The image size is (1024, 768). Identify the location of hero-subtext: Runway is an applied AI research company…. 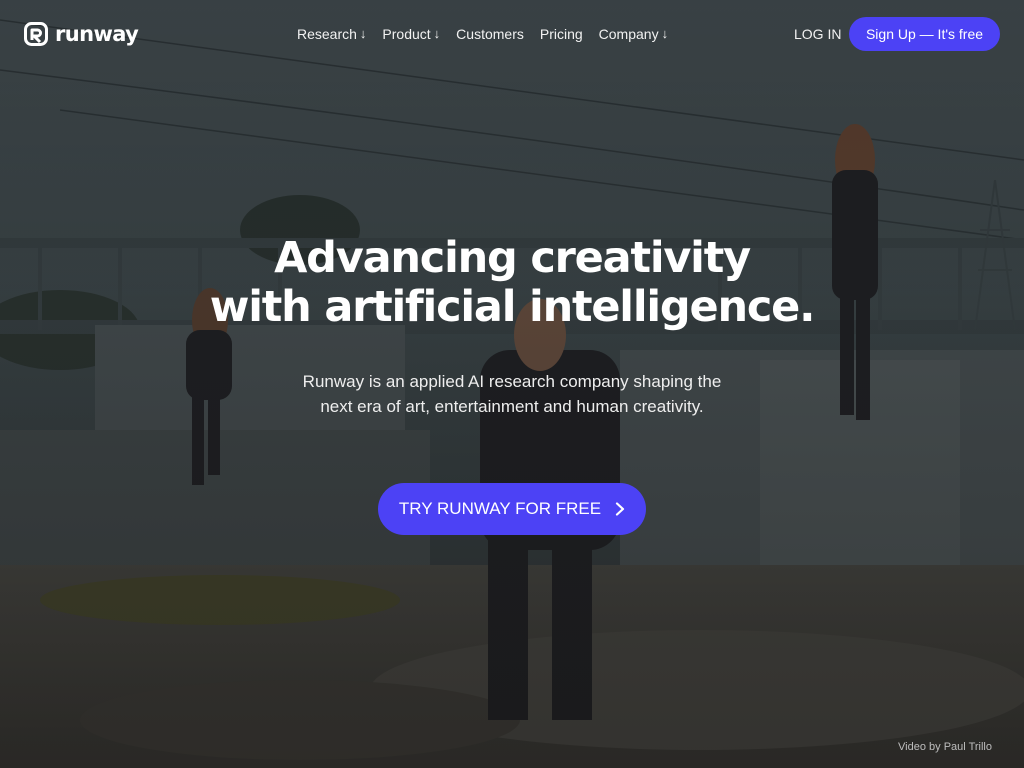
(512, 394).